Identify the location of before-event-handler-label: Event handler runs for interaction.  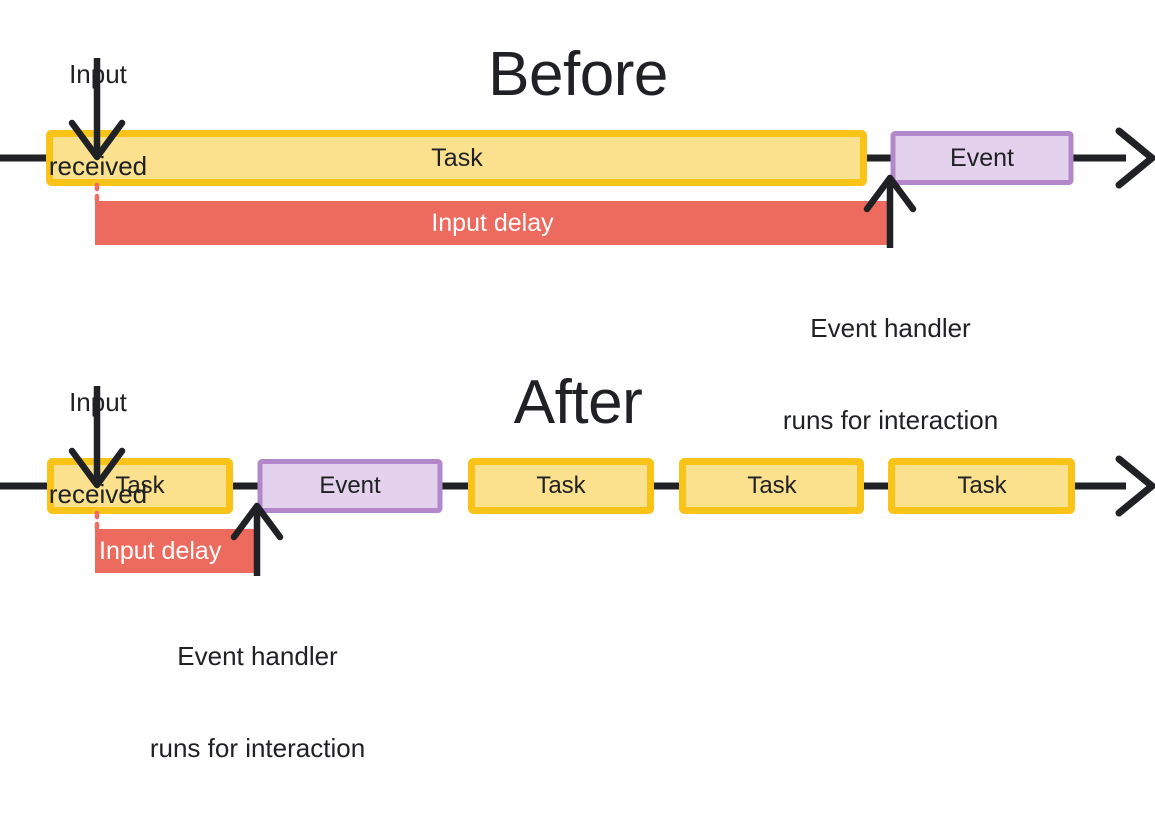
(890, 374).